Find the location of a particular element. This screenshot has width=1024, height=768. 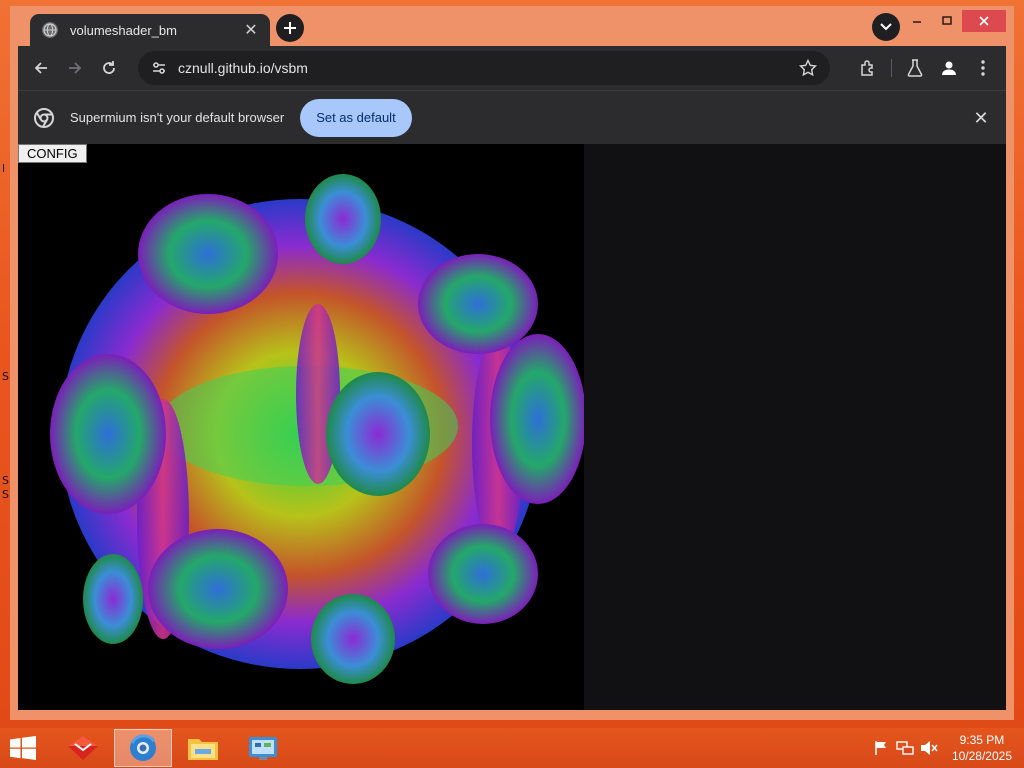

new-tab-button is located at coordinates (290, 28).